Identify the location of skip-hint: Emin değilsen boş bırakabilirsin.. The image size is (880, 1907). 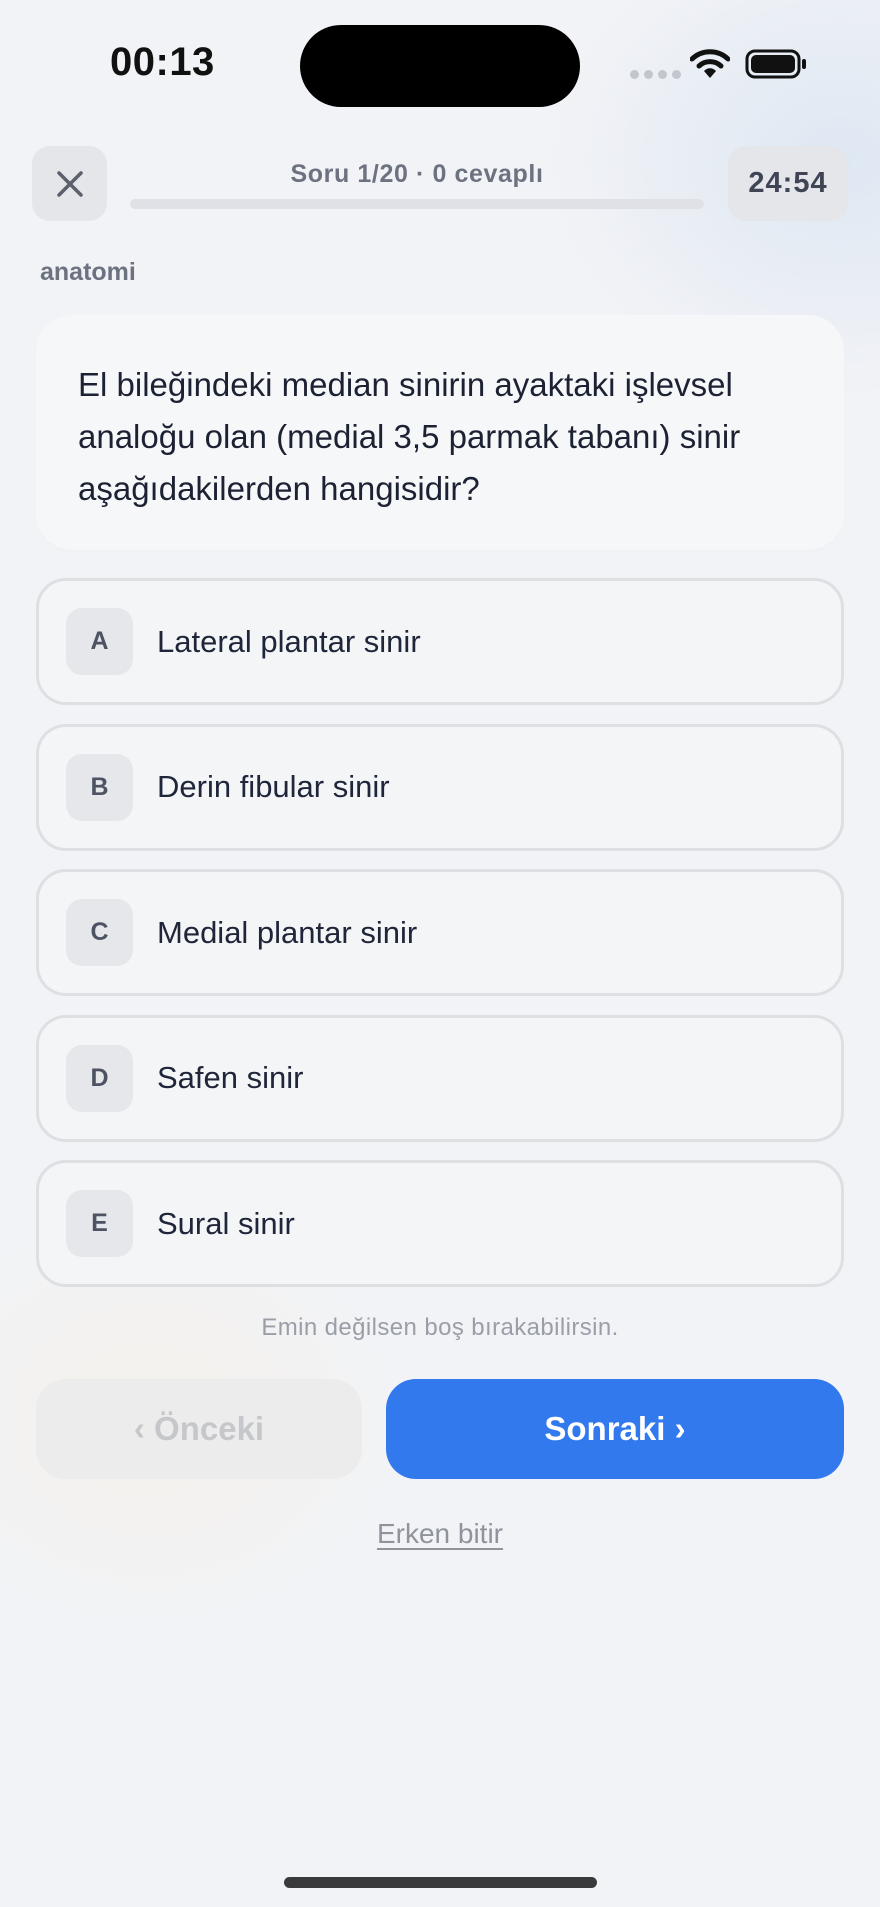
(440, 1327).